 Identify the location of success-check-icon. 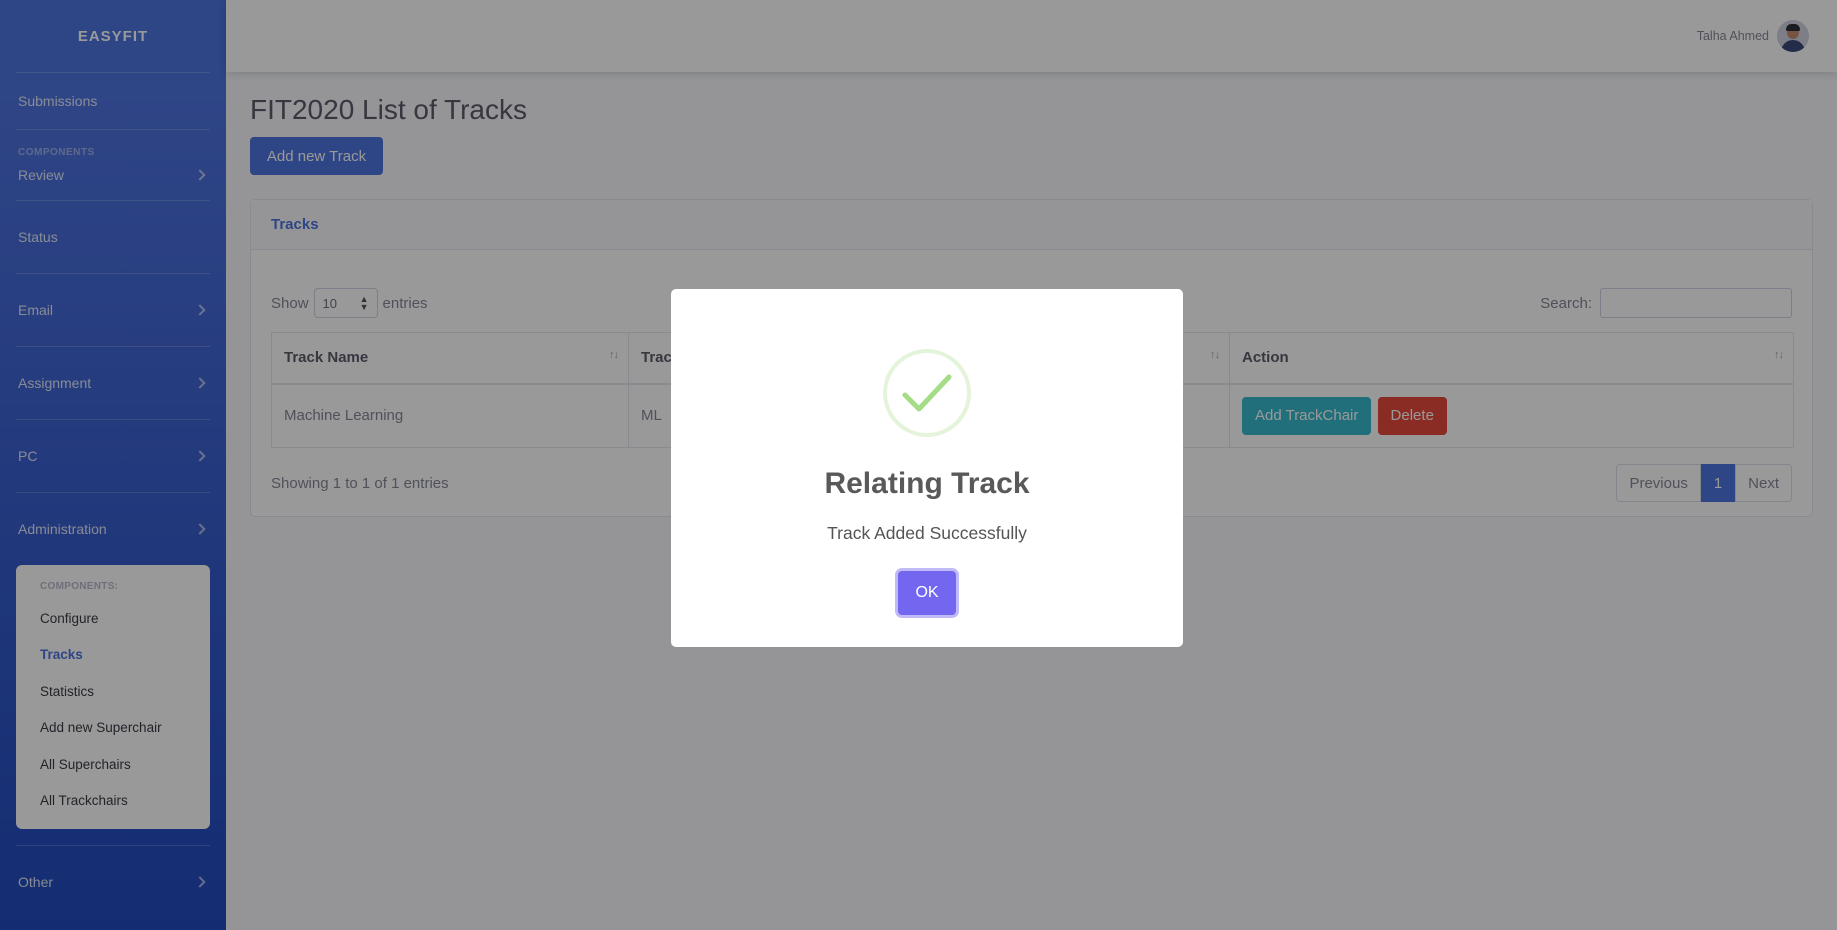
(927, 393).